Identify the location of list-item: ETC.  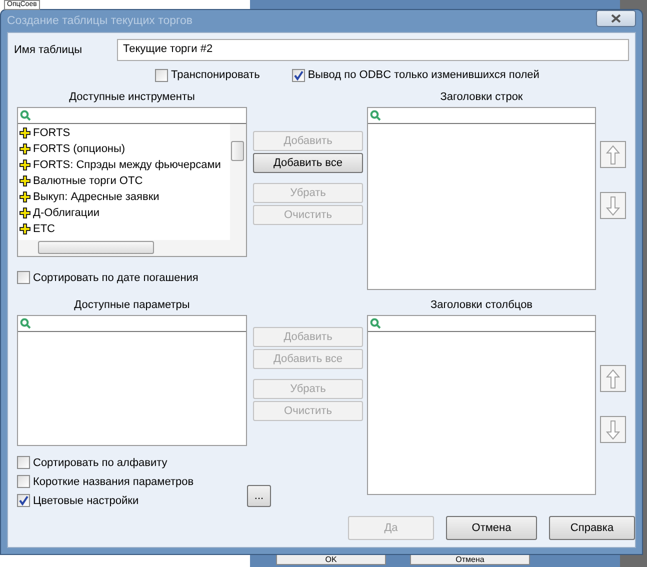
(124, 229).